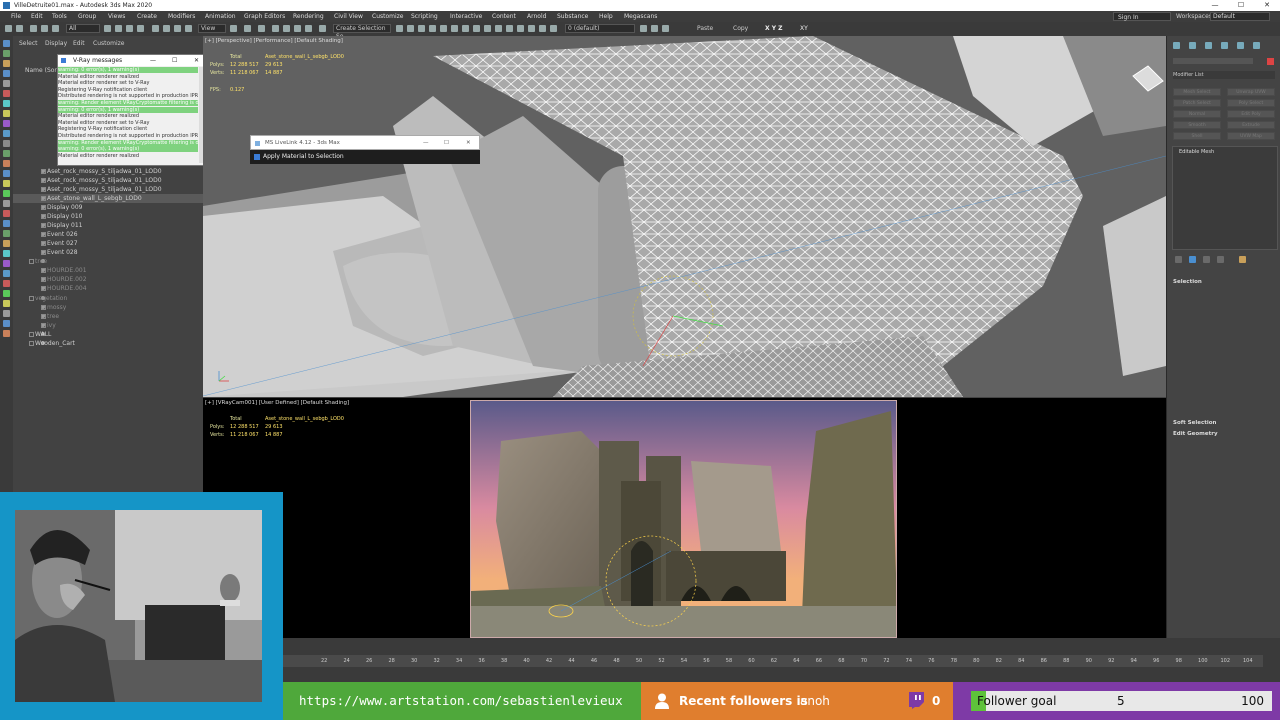  I want to click on xy-plane-constraint: XY, so click(804, 28).